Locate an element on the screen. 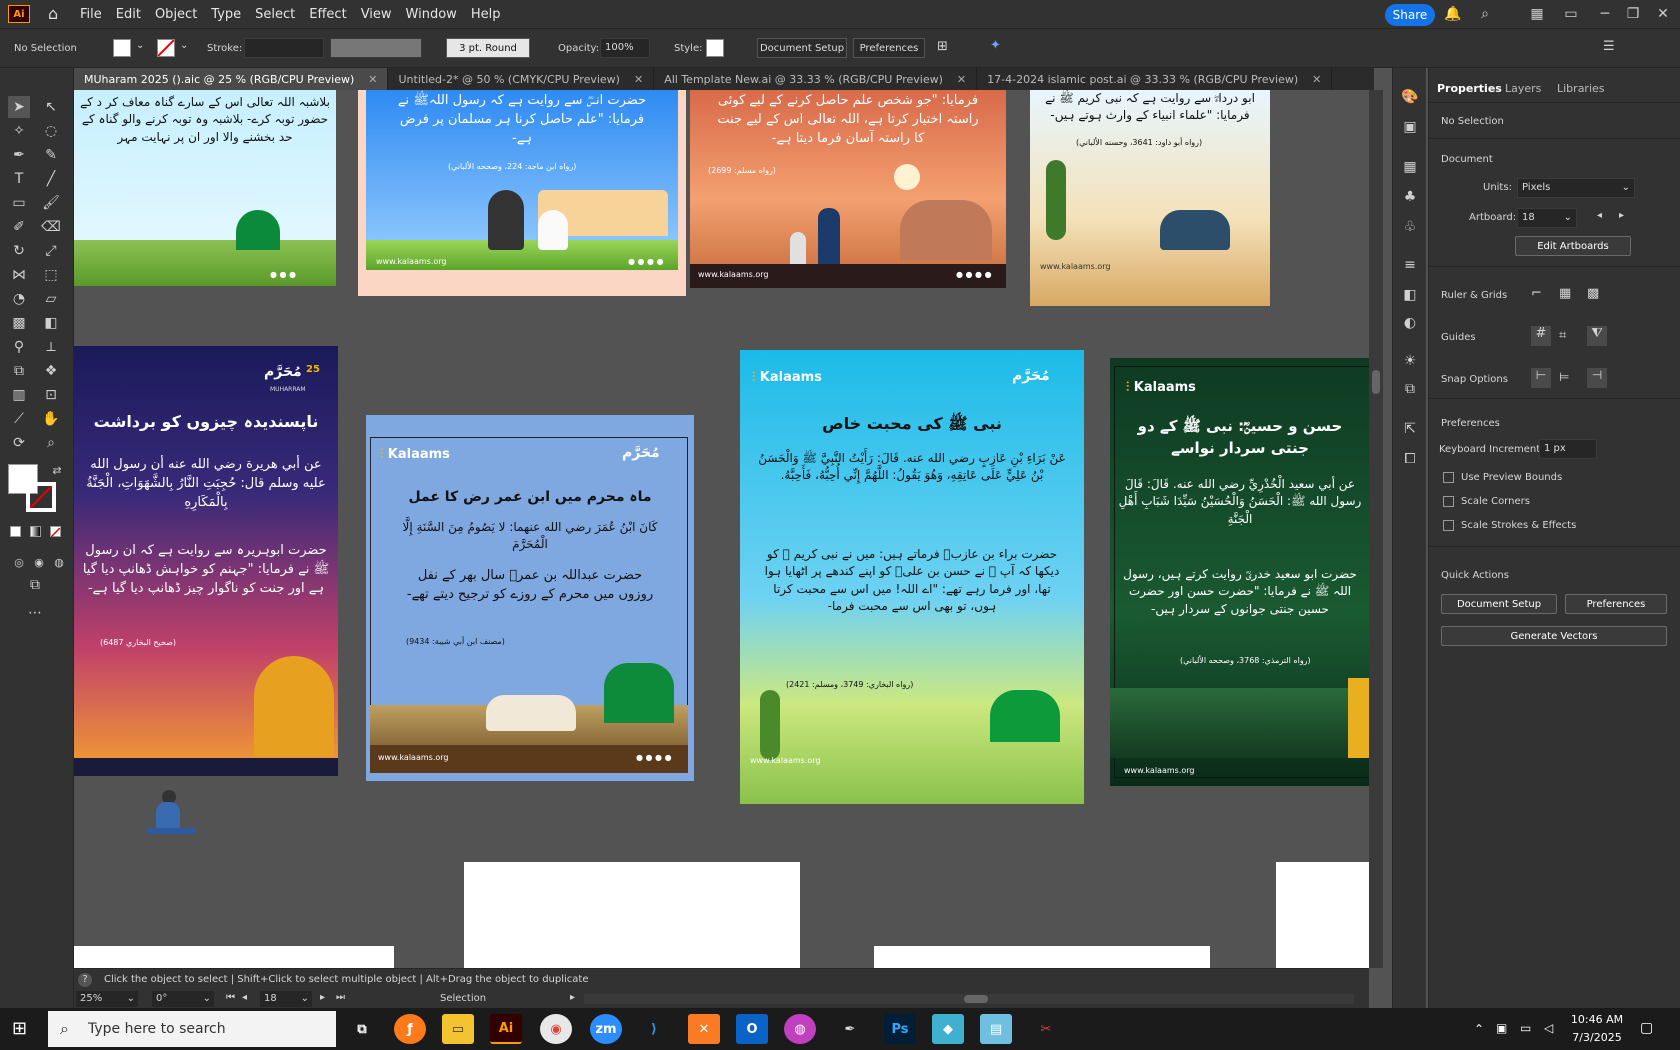  next-artboard-icon: ▸ is located at coordinates (322, 997).